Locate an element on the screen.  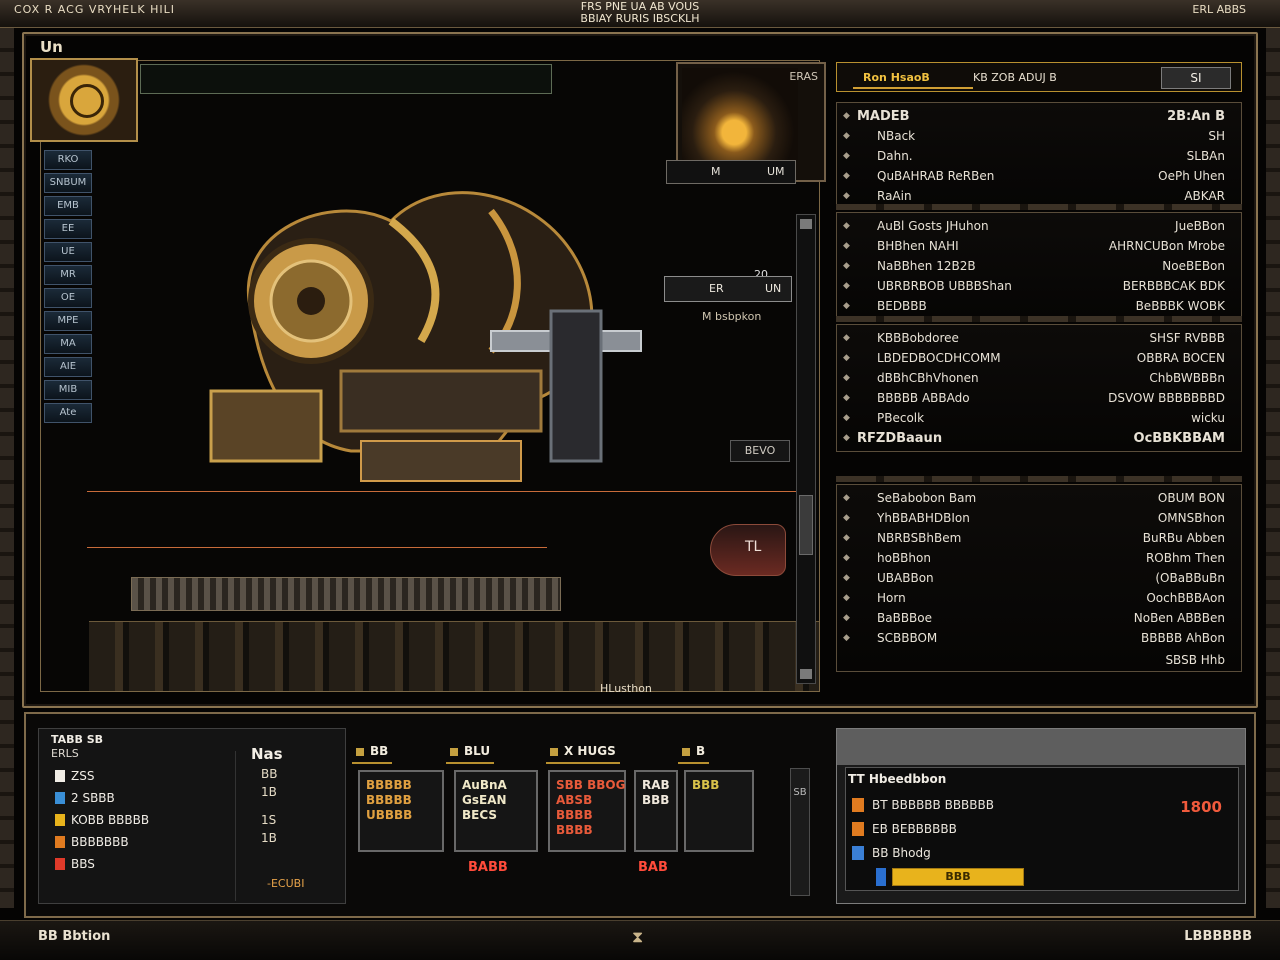
pod-label: TL is located at coordinates (753, 547).